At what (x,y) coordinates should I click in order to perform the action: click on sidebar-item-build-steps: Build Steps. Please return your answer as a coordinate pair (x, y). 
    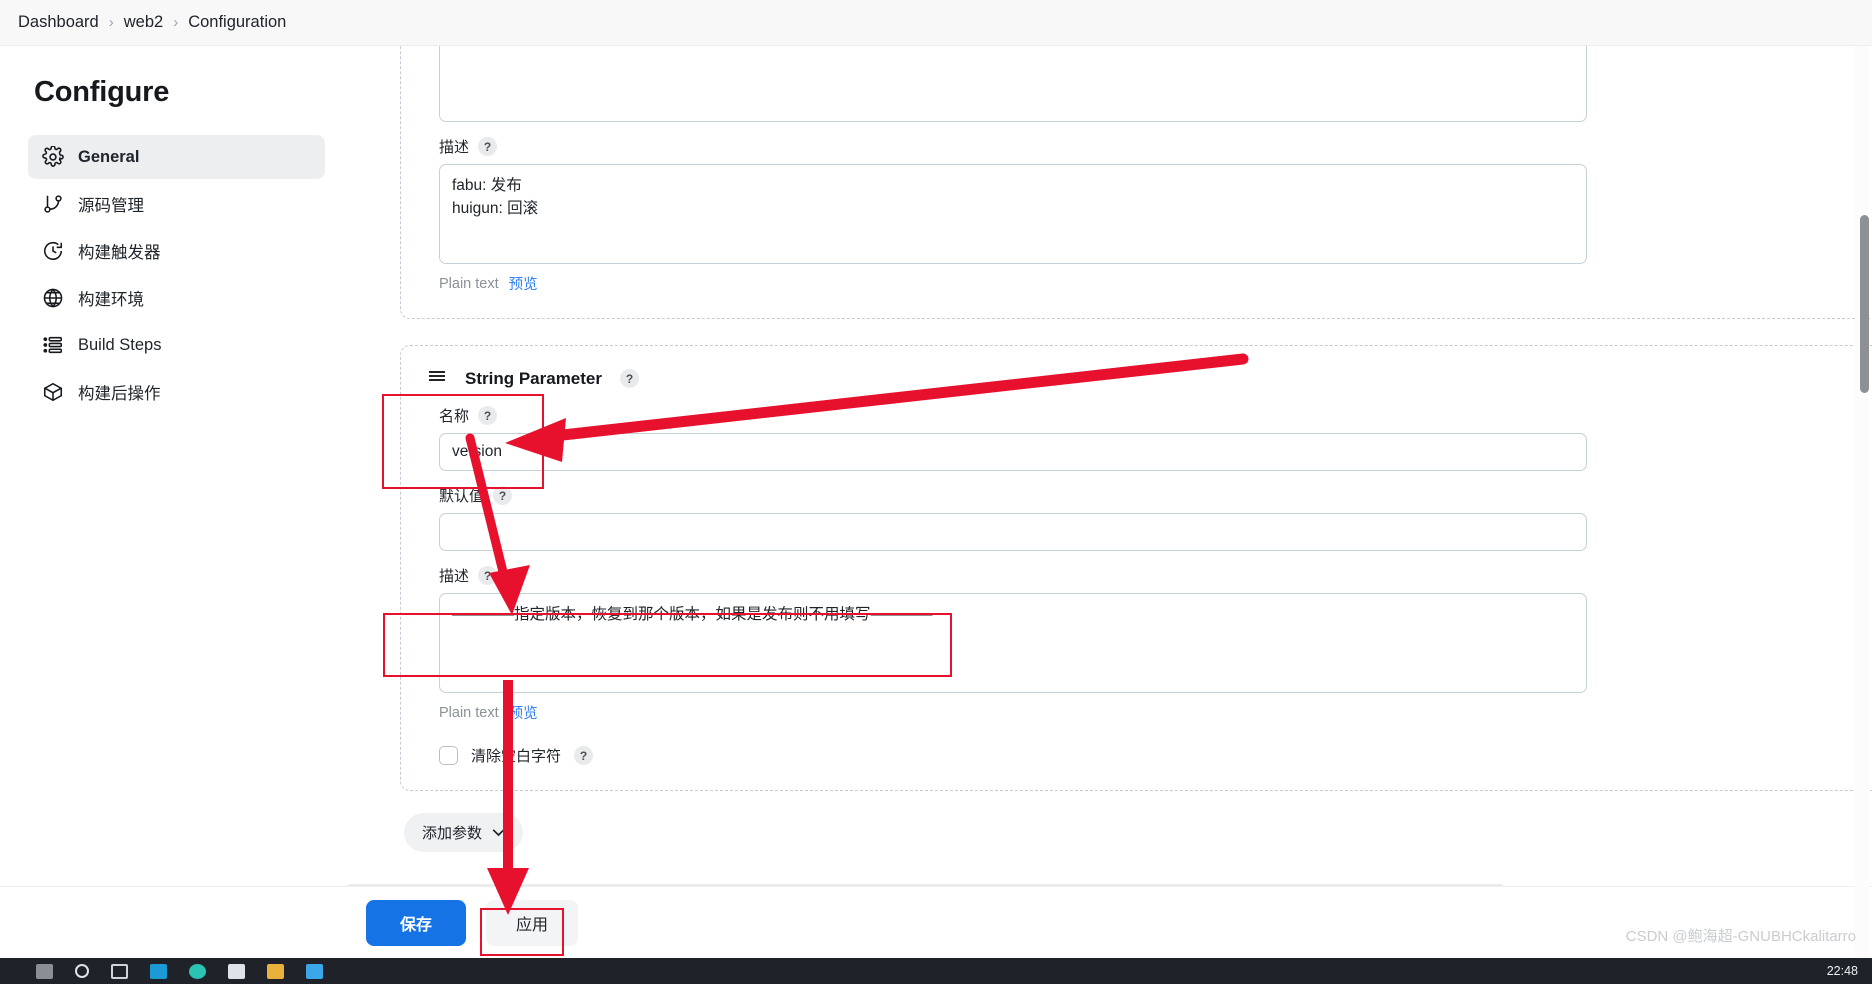
    Looking at the image, I should click on (176, 345).